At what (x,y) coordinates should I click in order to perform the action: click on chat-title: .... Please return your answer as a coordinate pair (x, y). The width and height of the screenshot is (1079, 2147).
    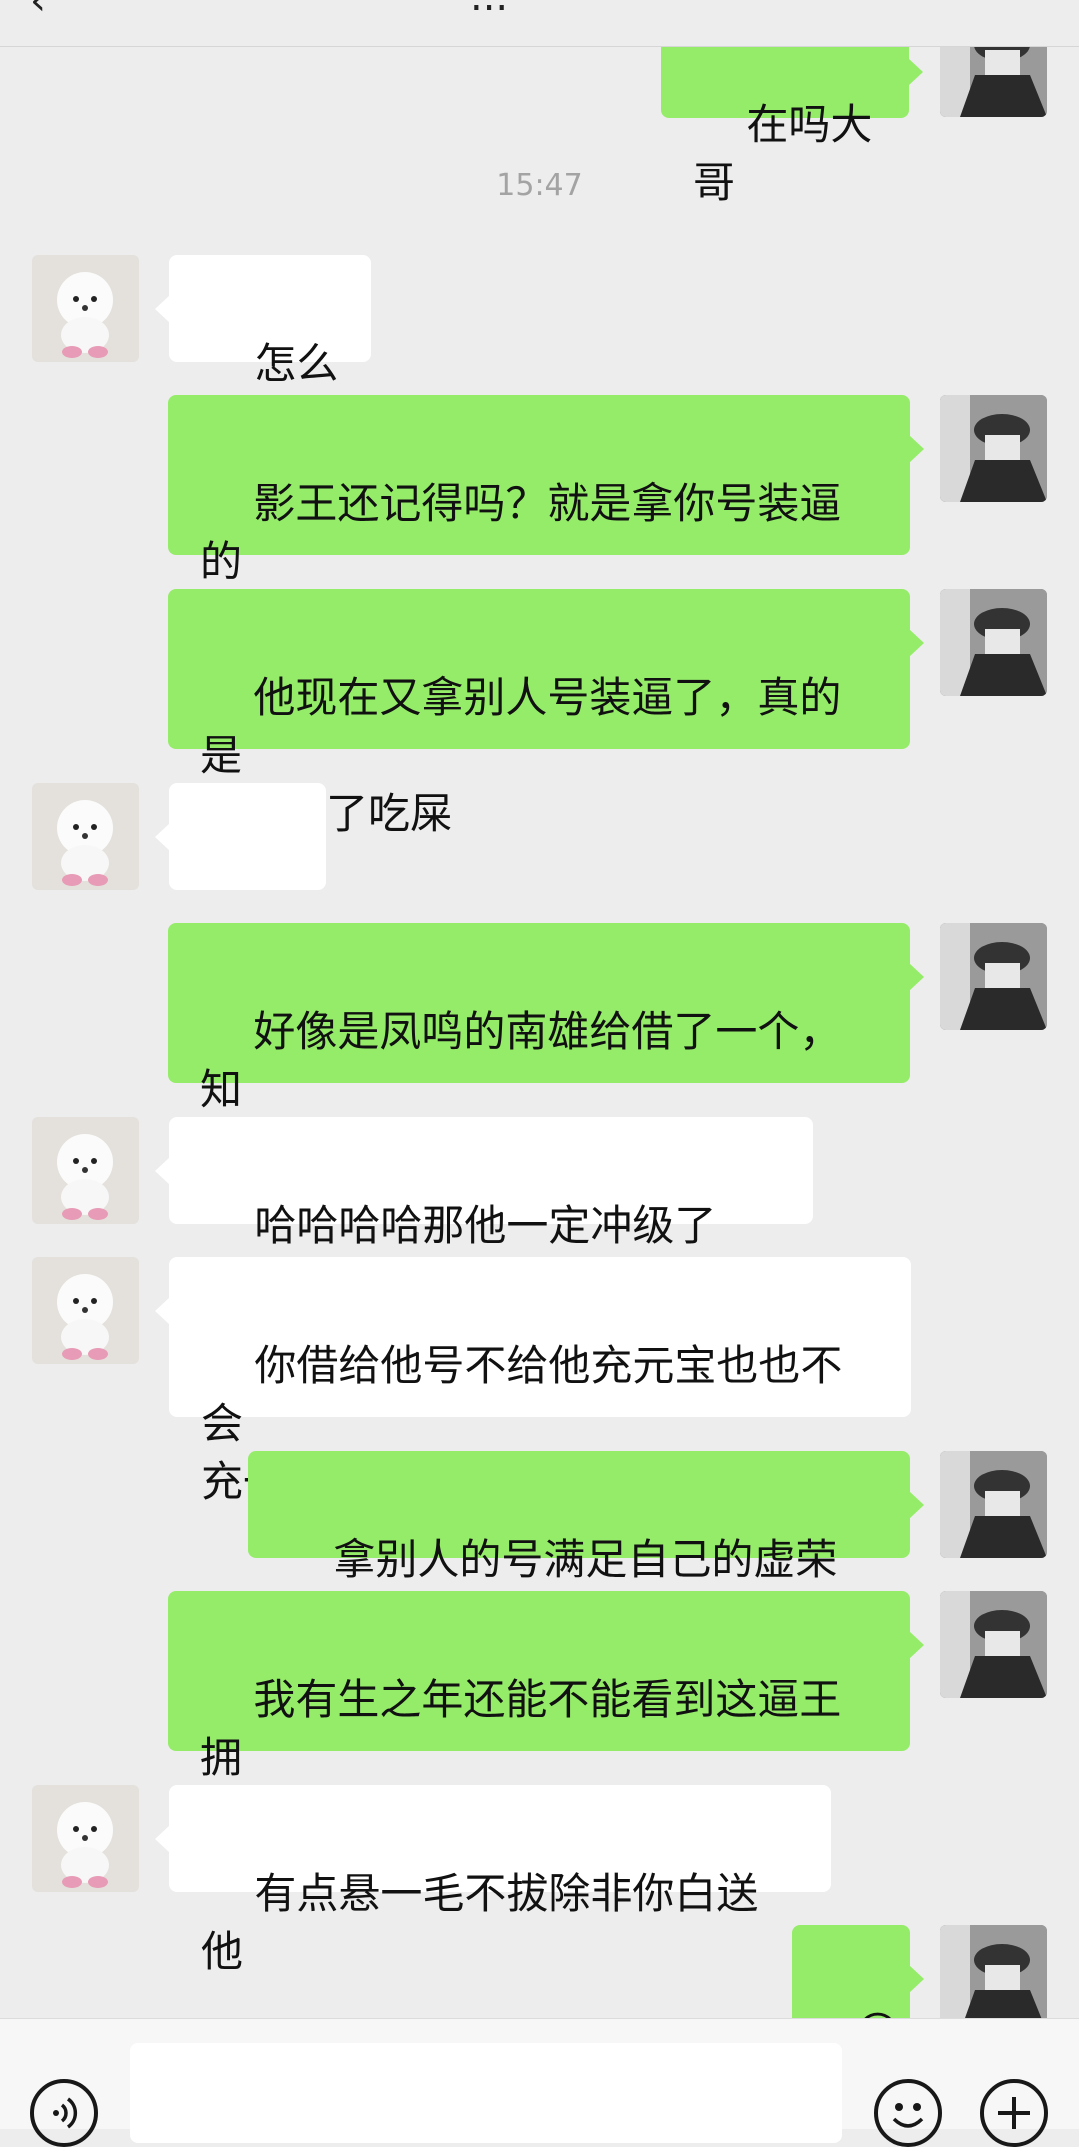
    Looking at the image, I should click on (489, 10).